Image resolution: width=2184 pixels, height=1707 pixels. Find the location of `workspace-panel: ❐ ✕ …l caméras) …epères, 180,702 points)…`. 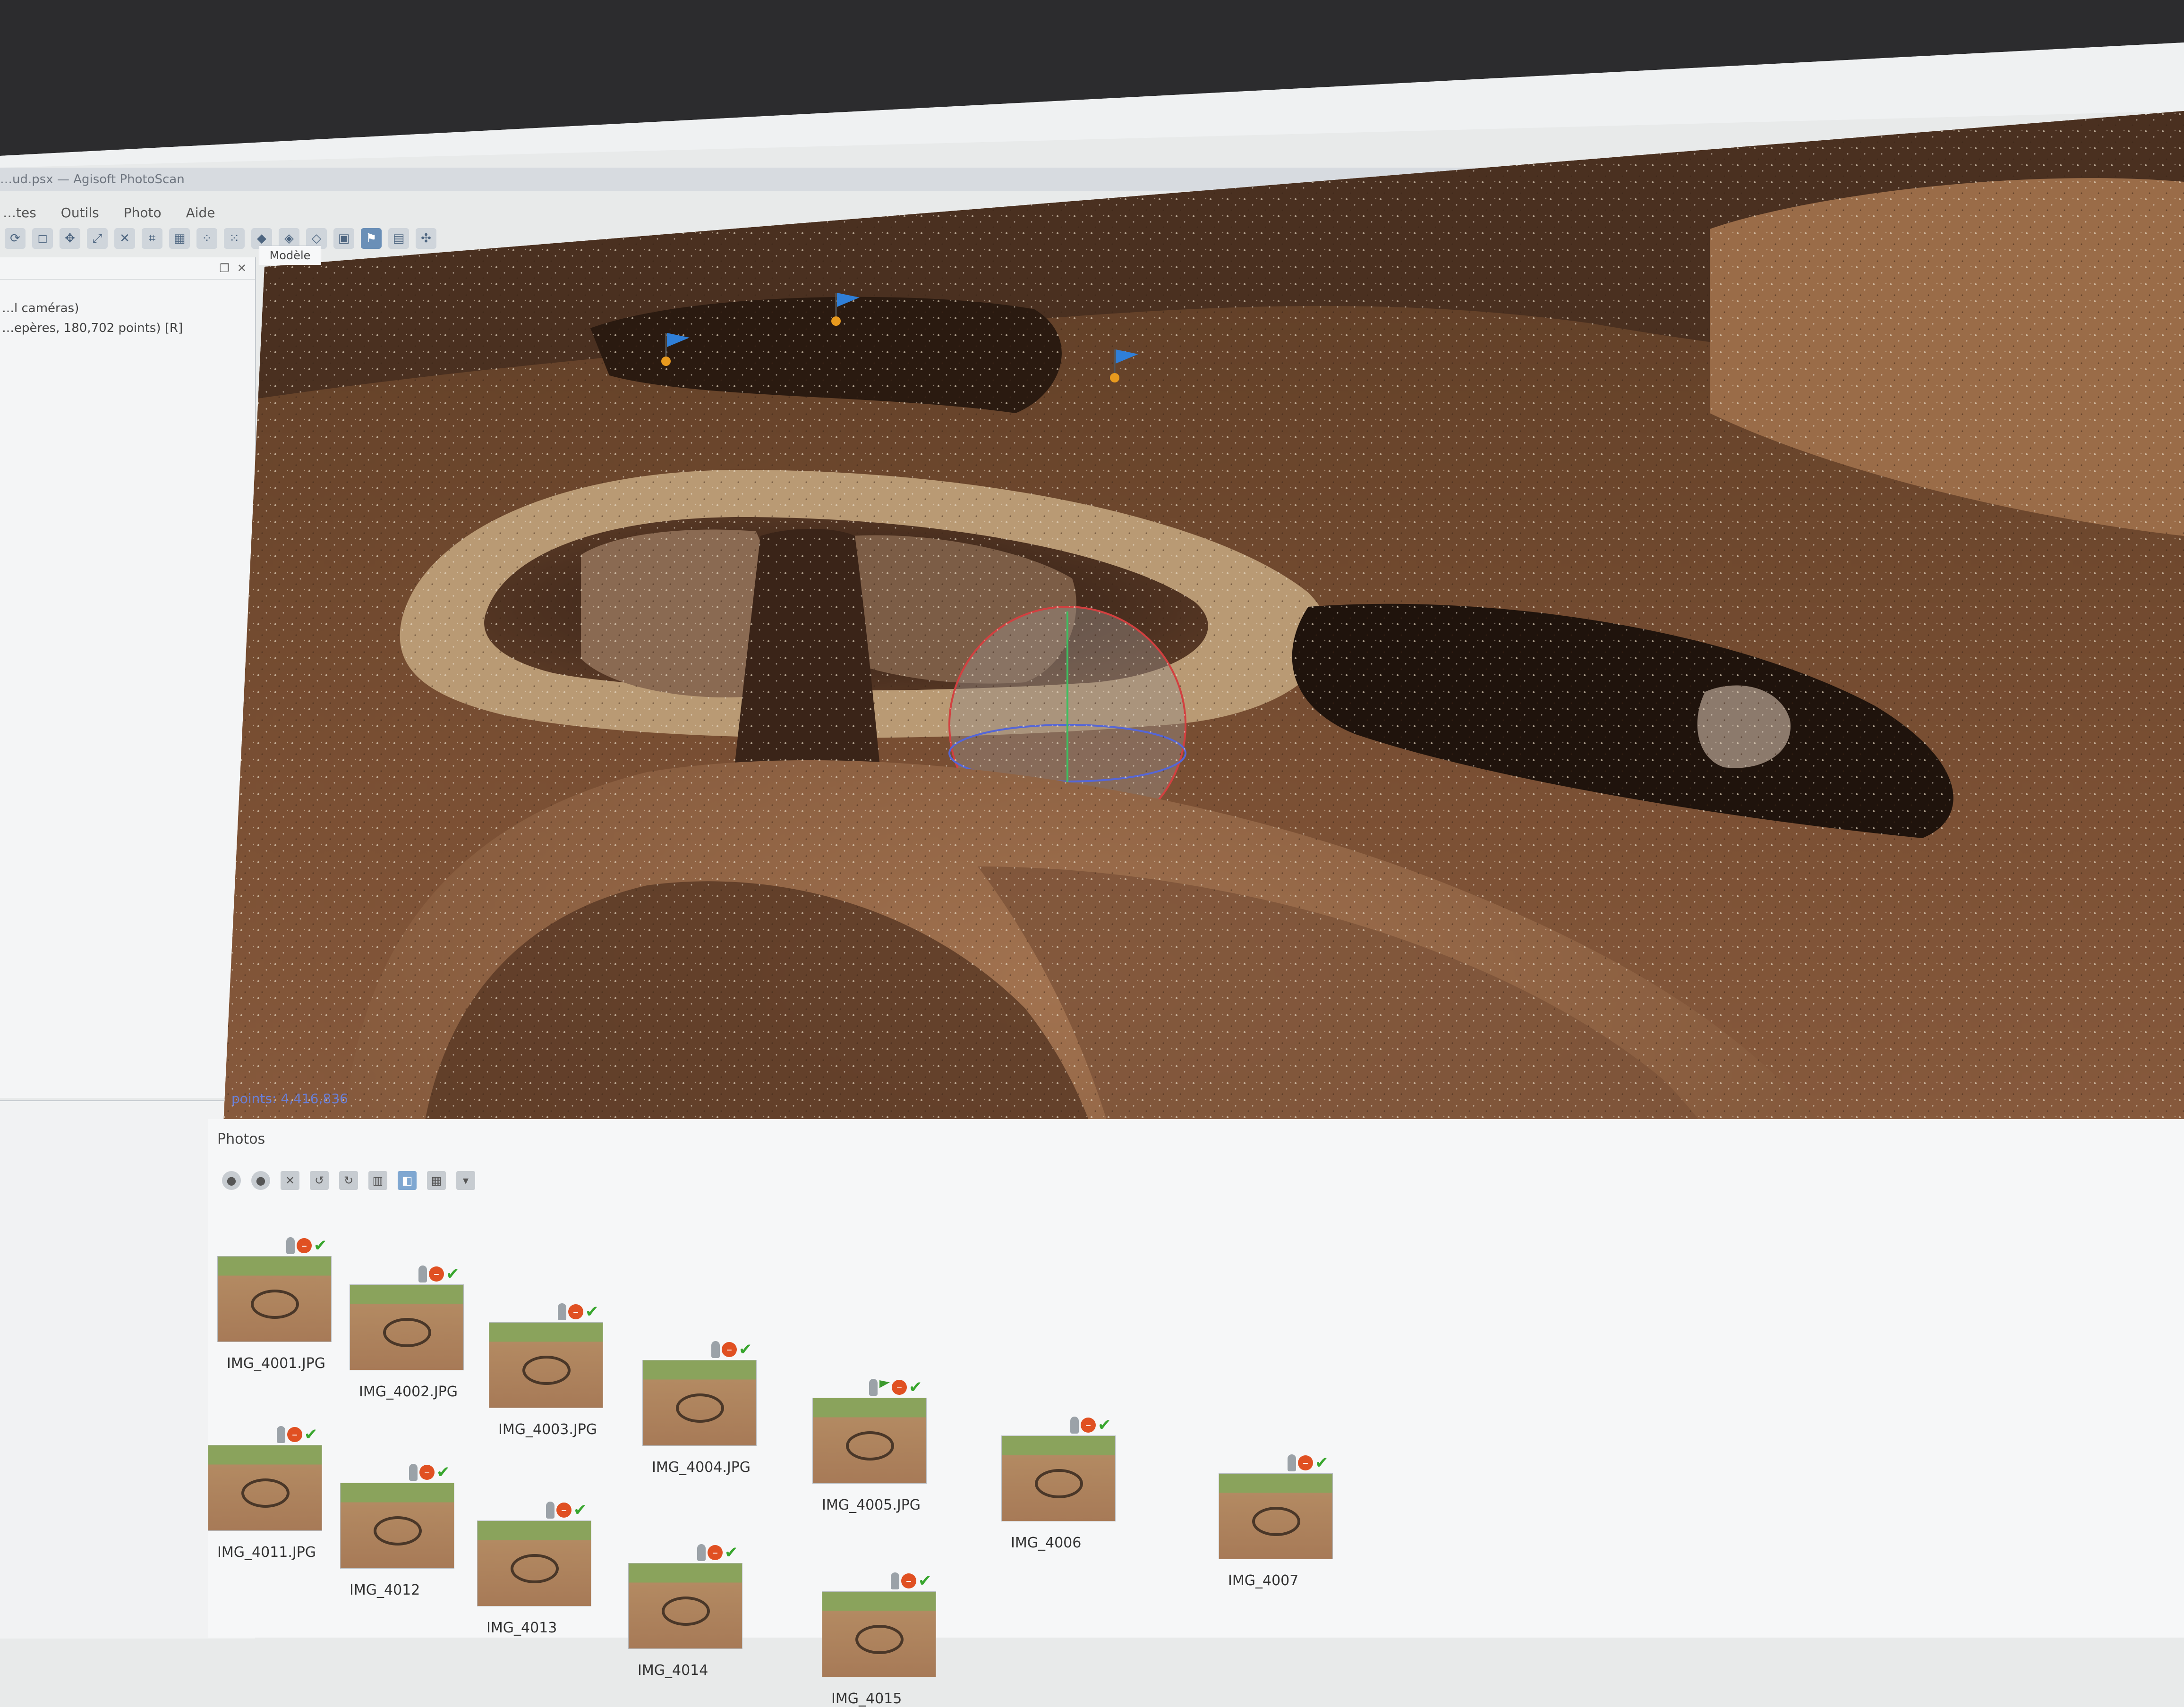

workspace-panel: ❐ ✕ …l caméras) …epères, 180,702 points)… is located at coordinates (128, 677).